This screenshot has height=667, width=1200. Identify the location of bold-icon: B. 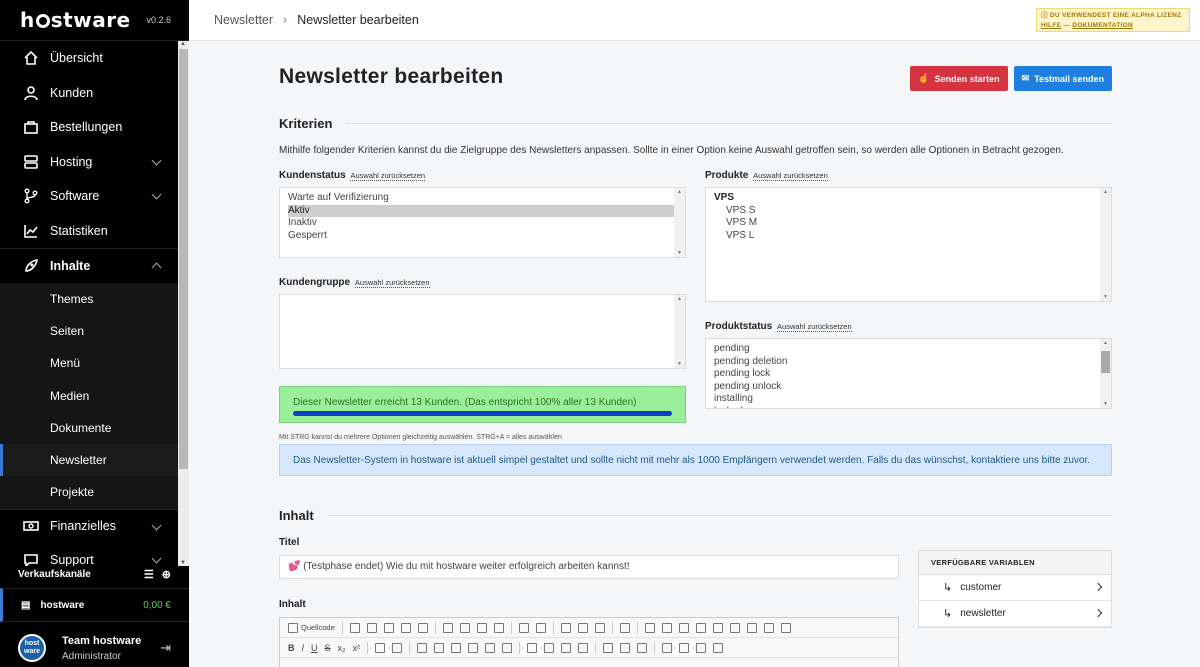
(291, 648).